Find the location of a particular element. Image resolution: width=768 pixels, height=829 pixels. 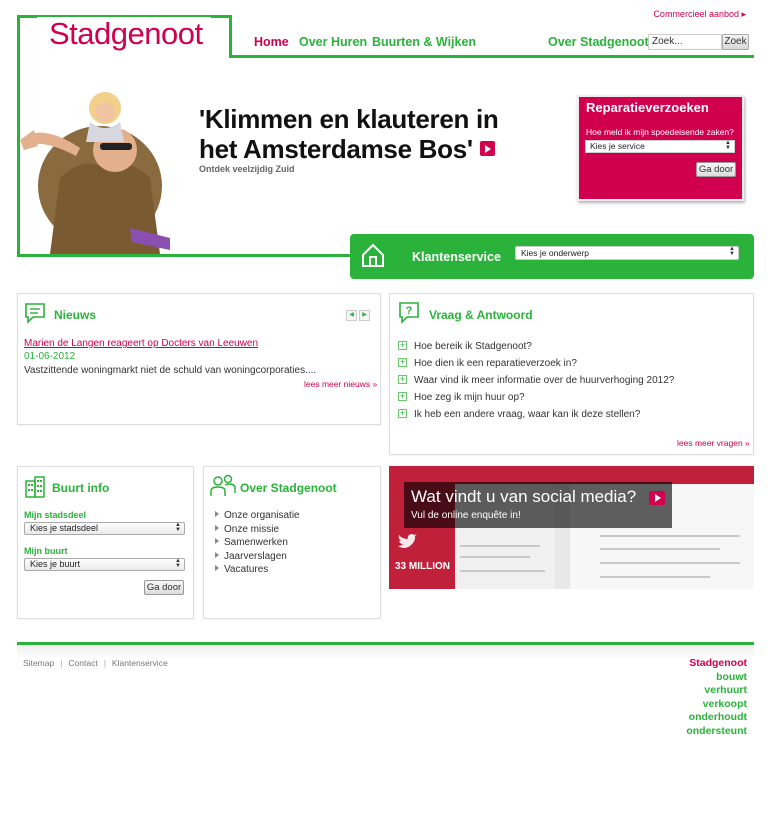

nav-buurten-wijken: Buurten & Wijken is located at coordinates (424, 42).